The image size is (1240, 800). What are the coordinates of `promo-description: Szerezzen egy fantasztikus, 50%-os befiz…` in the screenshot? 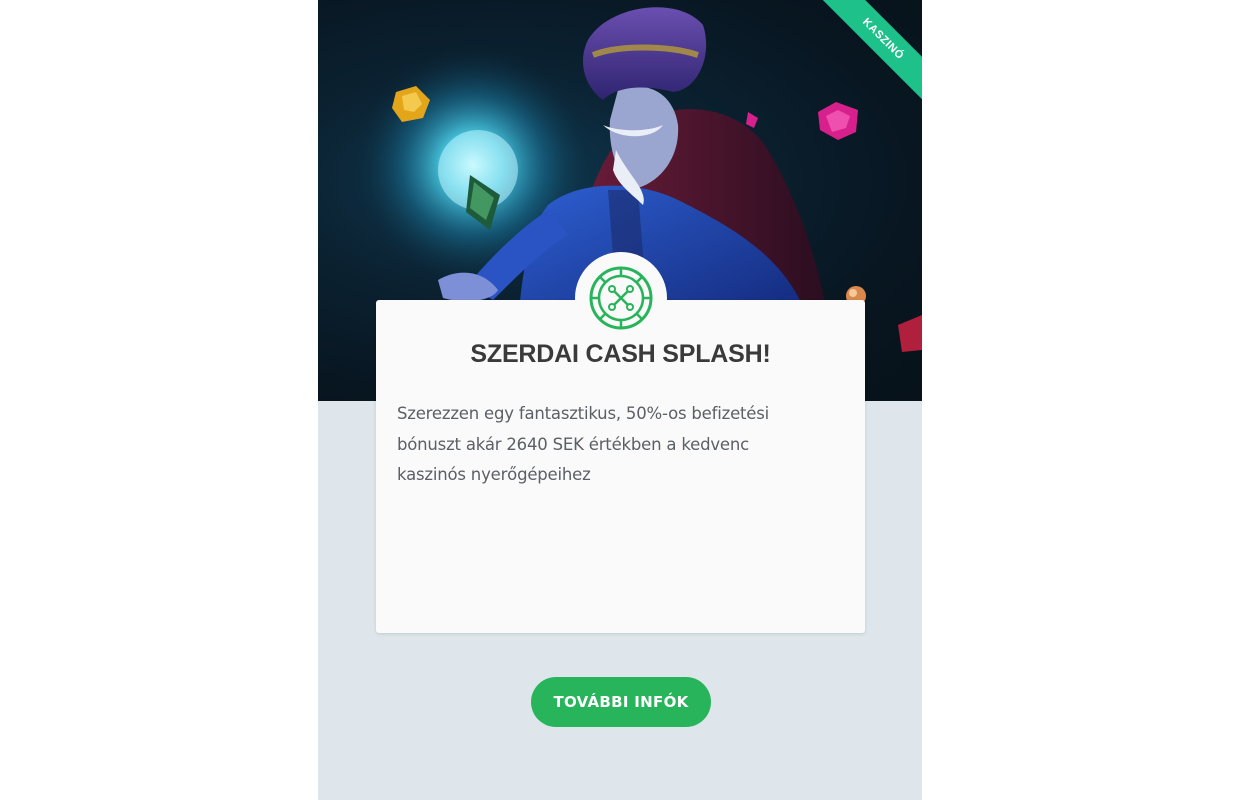 It's located at (583, 444).